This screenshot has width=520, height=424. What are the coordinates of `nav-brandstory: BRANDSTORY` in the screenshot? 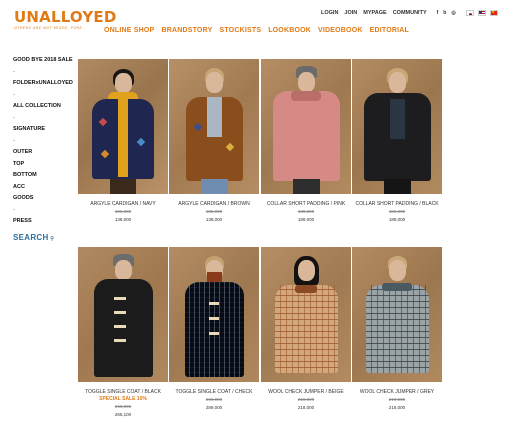 It's located at (186, 30).